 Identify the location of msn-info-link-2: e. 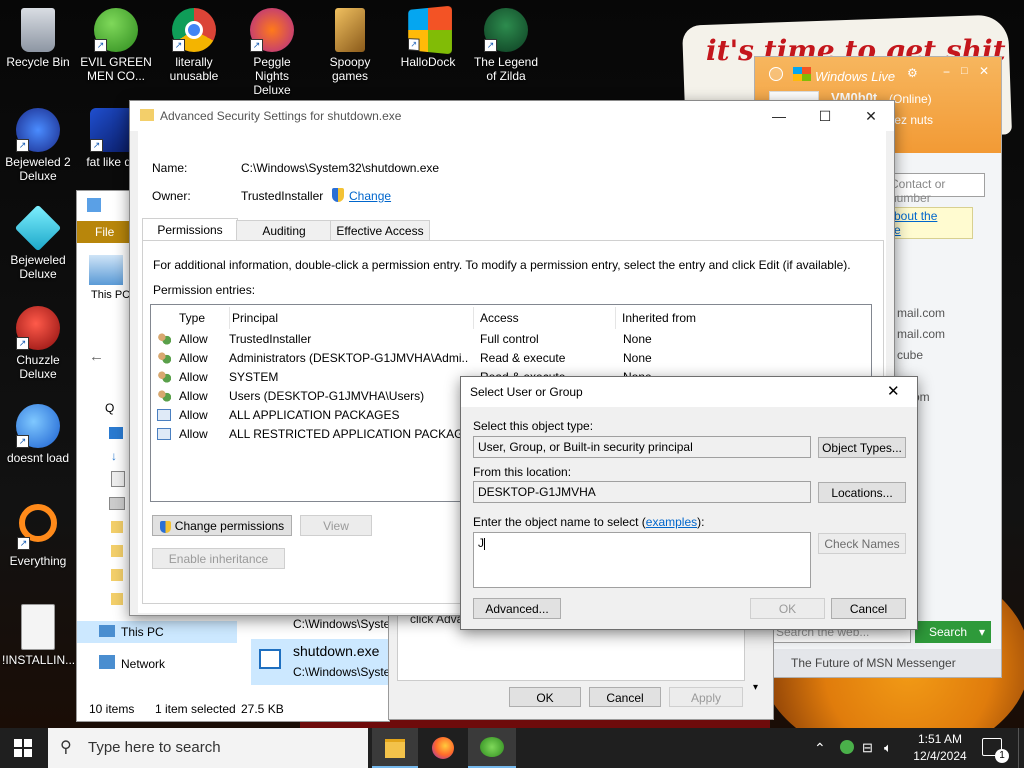
(897, 230).